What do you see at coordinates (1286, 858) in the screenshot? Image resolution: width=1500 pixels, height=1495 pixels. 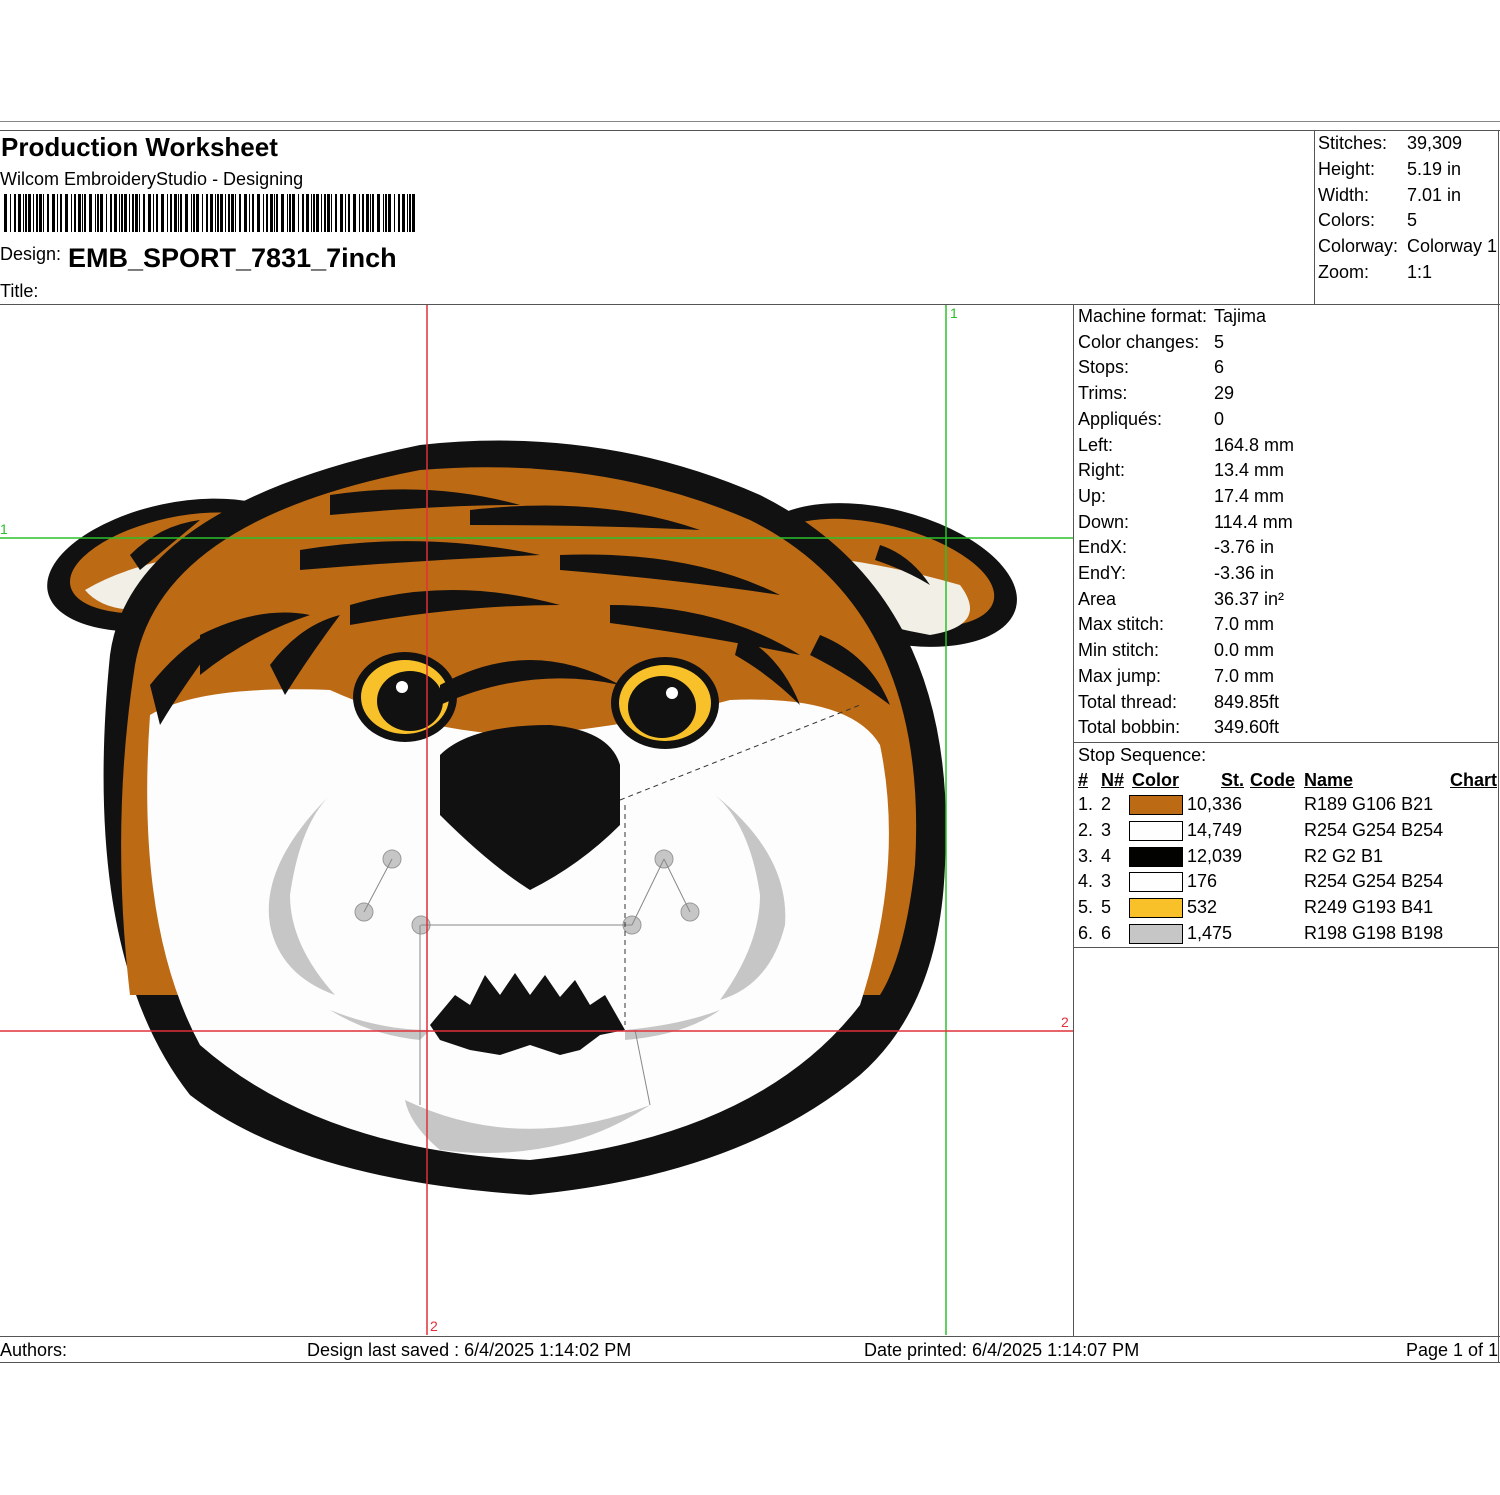 I see `stop-sequence-row: 3. 4 12,039 R2 G2 B1` at bounding box center [1286, 858].